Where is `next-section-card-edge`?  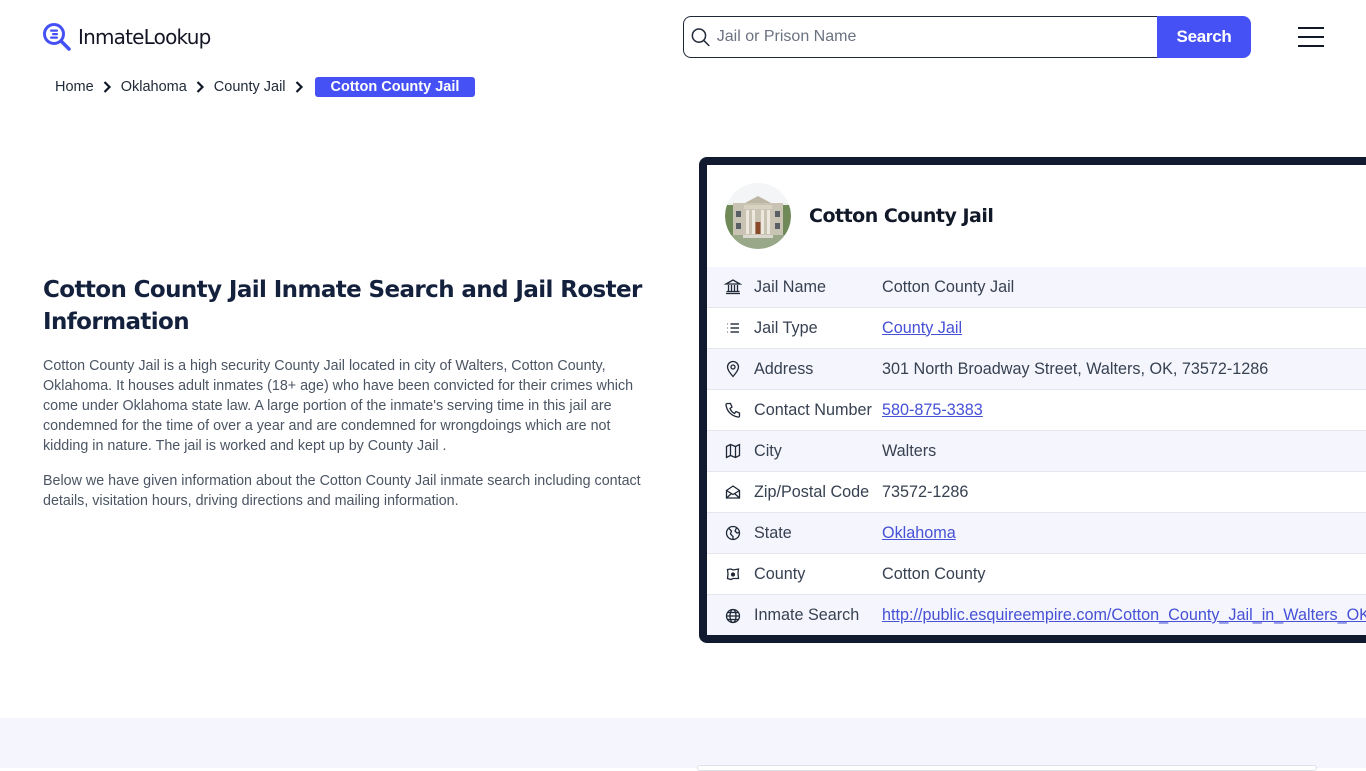 next-section-card-edge is located at coordinates (1007, 768).